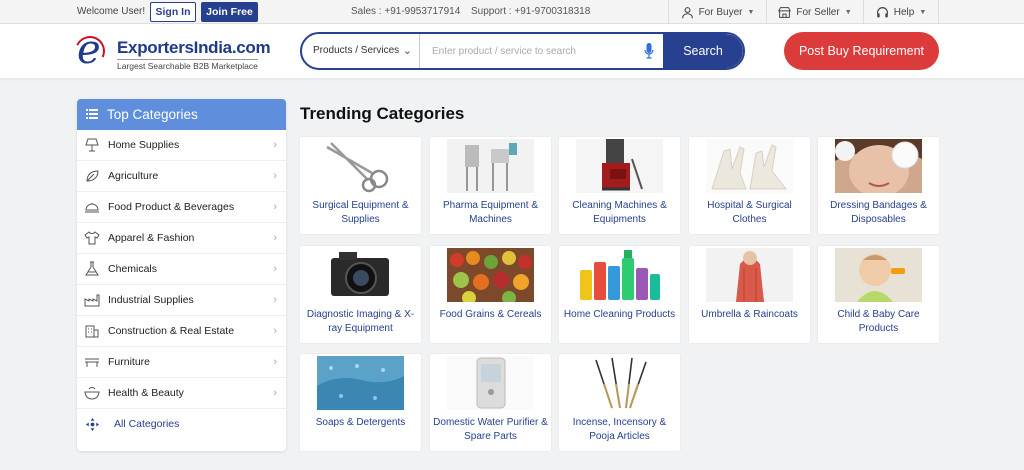 This screenshot has height=470, width=1024. I want to click on sidebar-item-label: Apparel & Fashion, so click(151, 238).